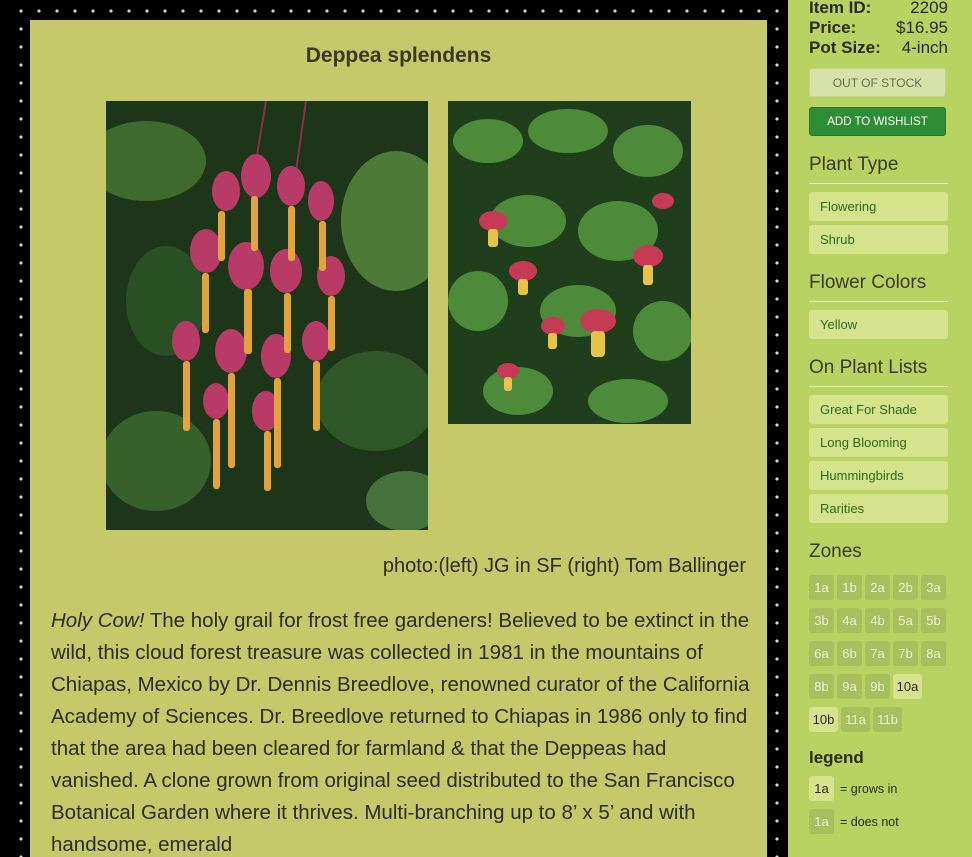  What do you see at coordinates (835, 551) in the screenshot?
I see `zones-title: Zones` at bounding box center [835, 551].